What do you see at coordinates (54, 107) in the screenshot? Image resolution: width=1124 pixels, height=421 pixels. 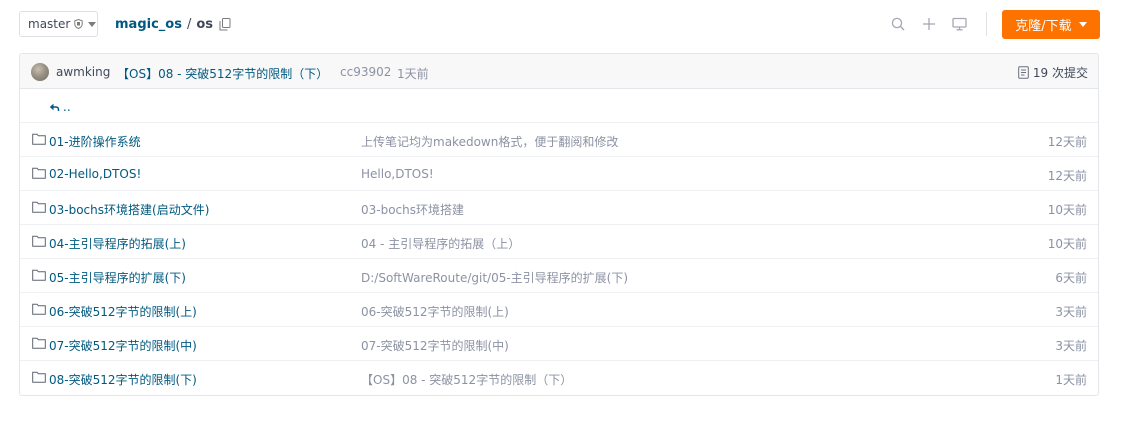 I see `back-arrow-icon` at bounding box center [54, 107].